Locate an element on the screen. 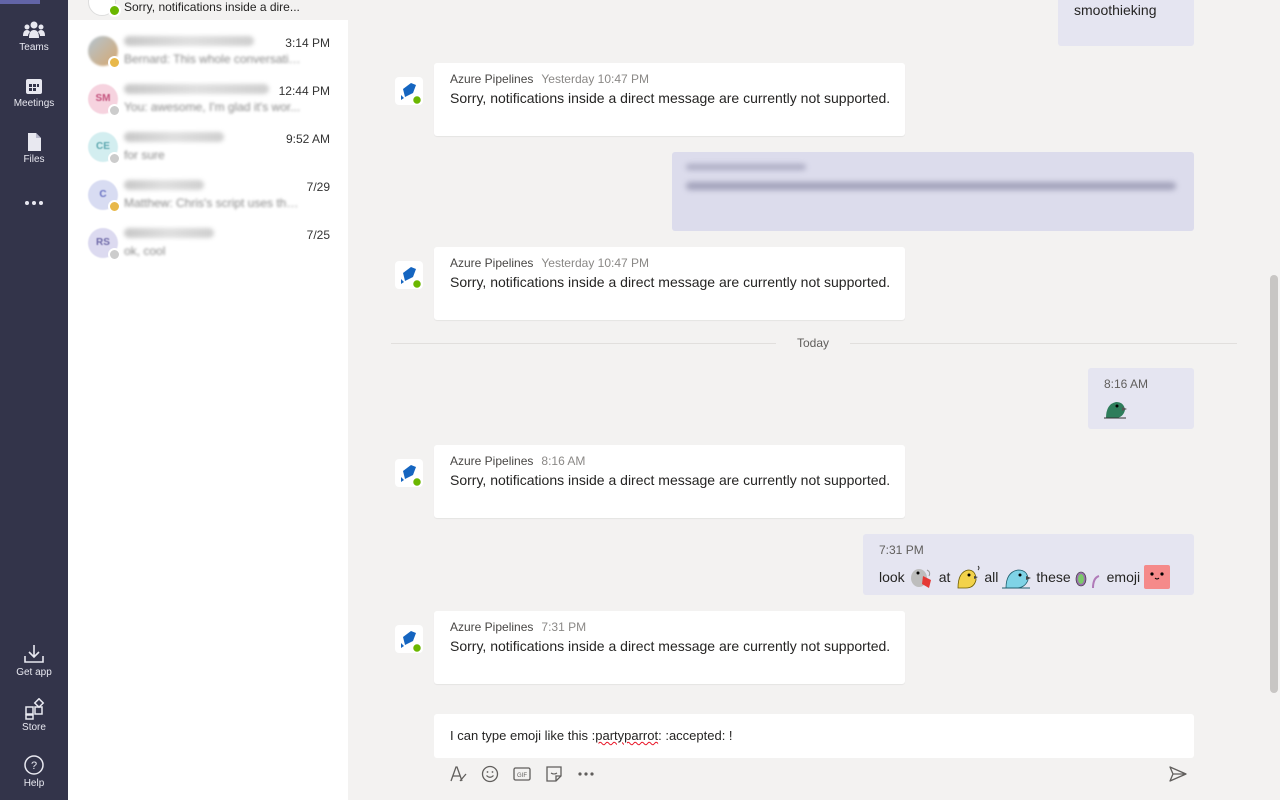  rail-item-files: Files is located at coordinates (34, 148).